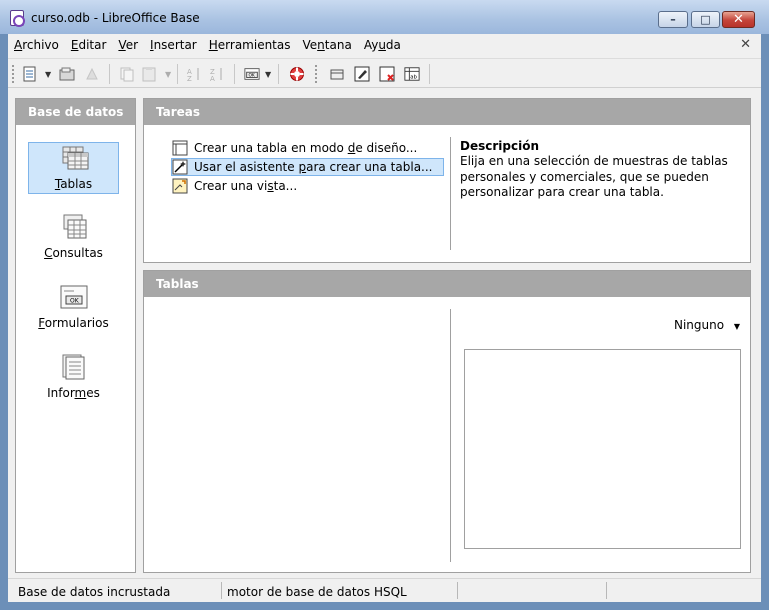  I want to click on minimize-button: –, so click(673, 19).